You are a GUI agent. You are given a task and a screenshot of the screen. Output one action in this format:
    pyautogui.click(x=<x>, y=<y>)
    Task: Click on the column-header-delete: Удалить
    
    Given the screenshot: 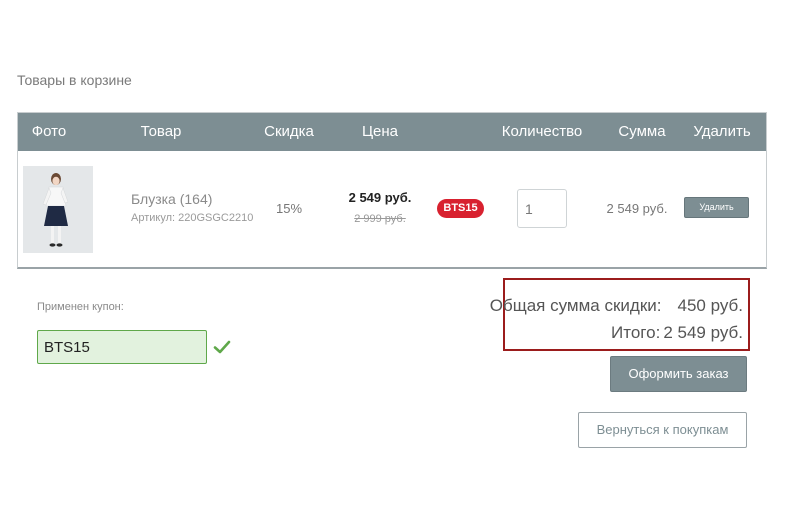 What is the action you would take?
    pyautogui.click(x=722, y=131)
    